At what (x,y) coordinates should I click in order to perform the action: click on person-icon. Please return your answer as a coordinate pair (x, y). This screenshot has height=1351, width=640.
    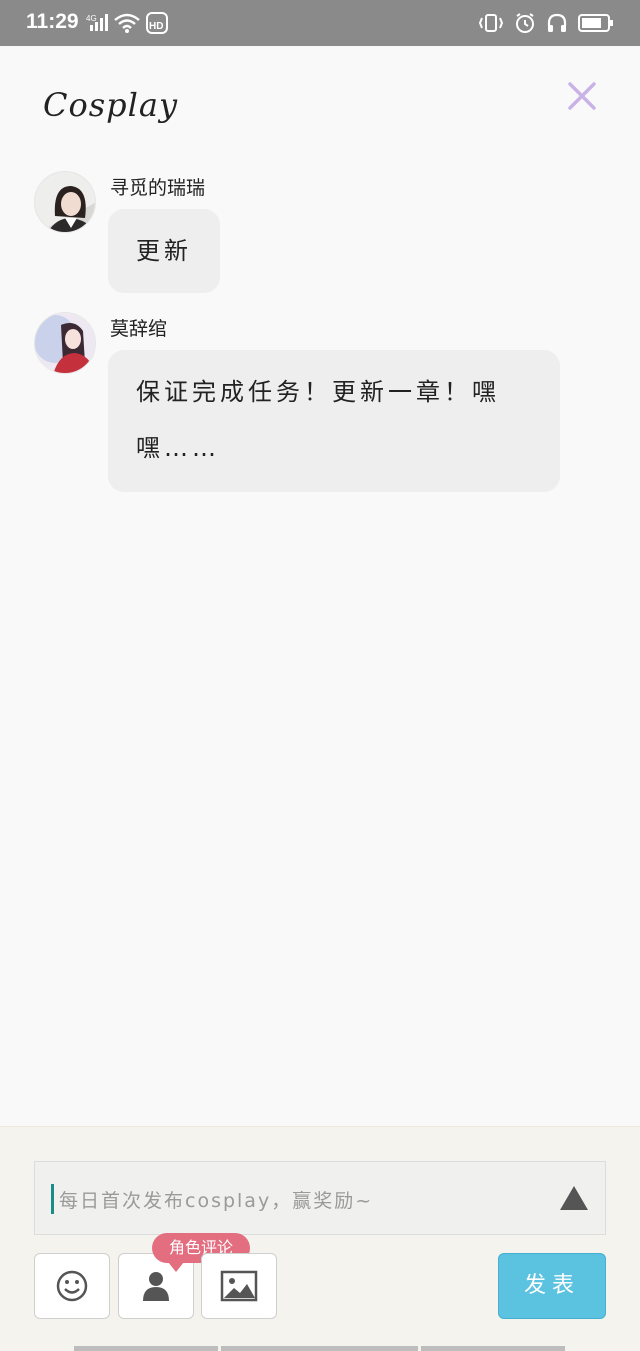
    Looking at the image, I should click on (156, 1286).